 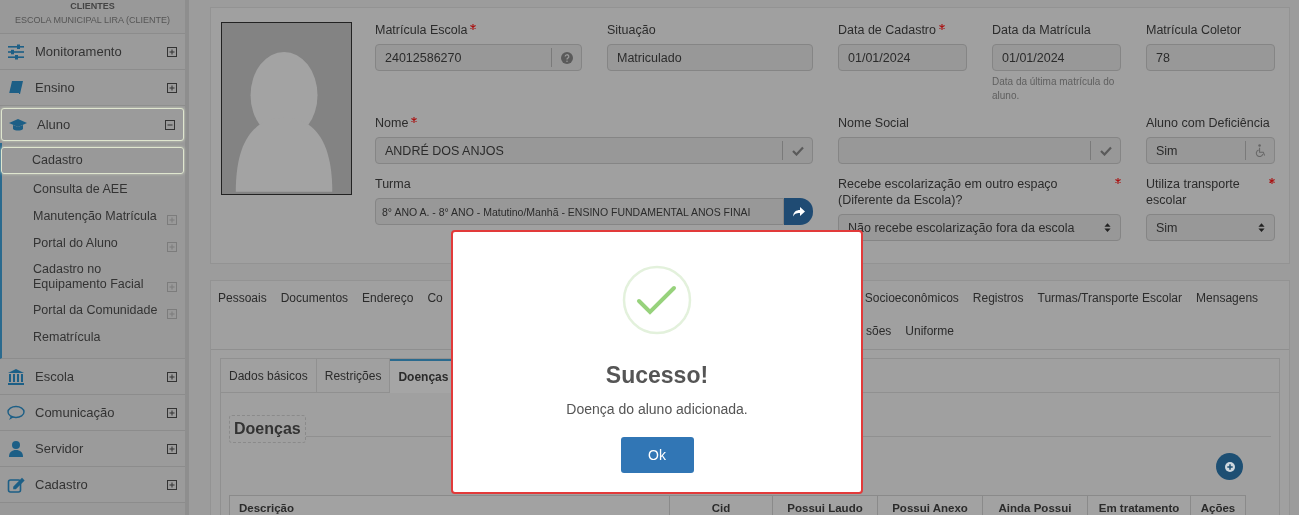 I want to click on field-label: Situação, so click(x=631, y=30).